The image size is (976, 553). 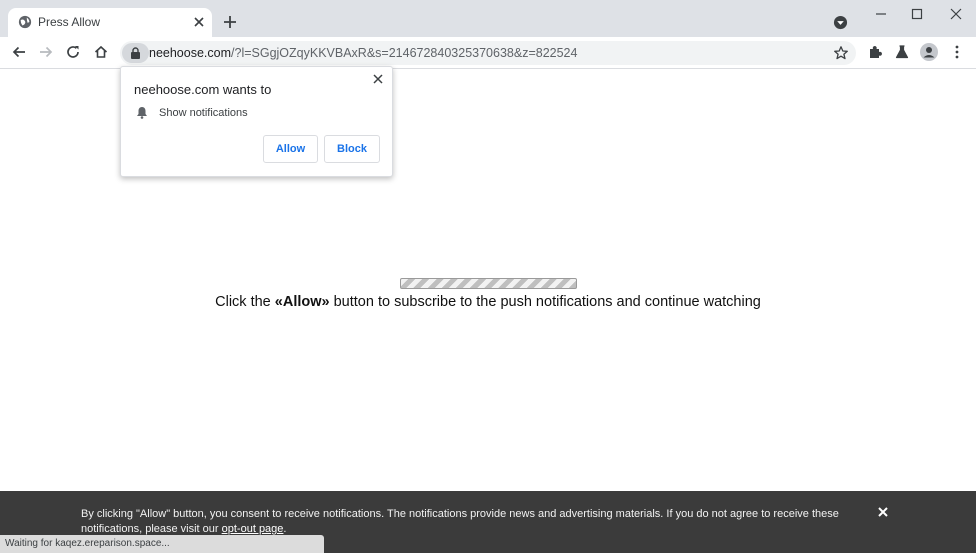 I want to click on tab-strip: Press Allow, so click(x=488, y=18).